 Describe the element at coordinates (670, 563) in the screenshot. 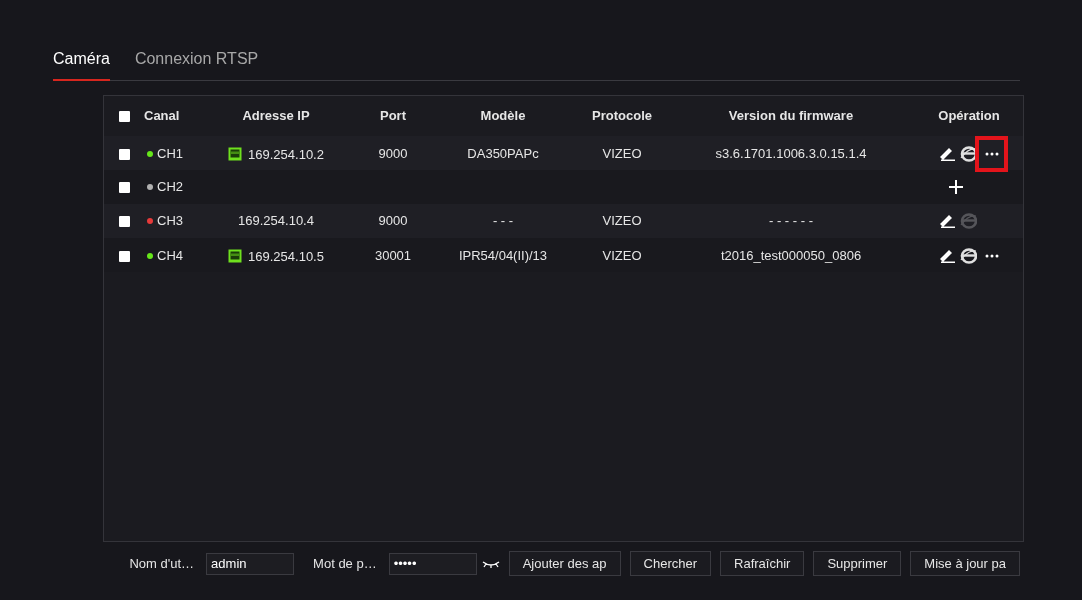

I see `footer-button: Chercher` at that location.